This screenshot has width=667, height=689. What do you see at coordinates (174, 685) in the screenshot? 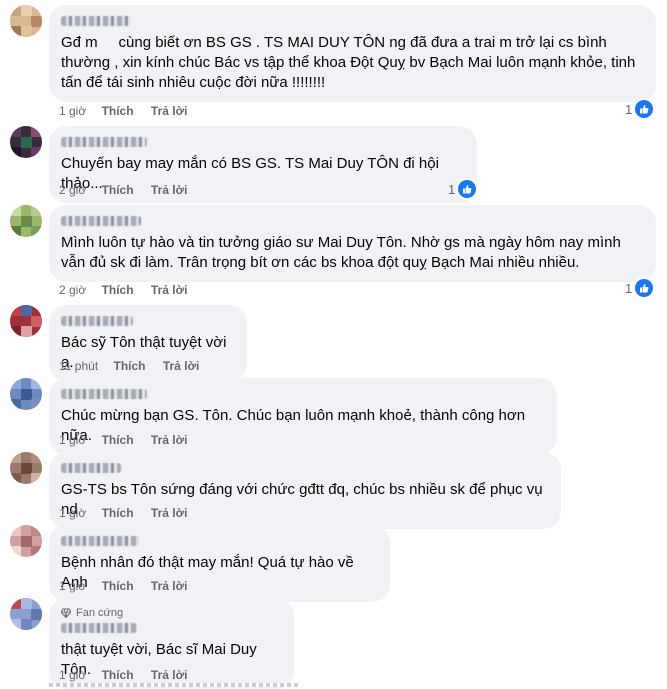
I see `next-comment-edge` at bounding box center [174, 685].